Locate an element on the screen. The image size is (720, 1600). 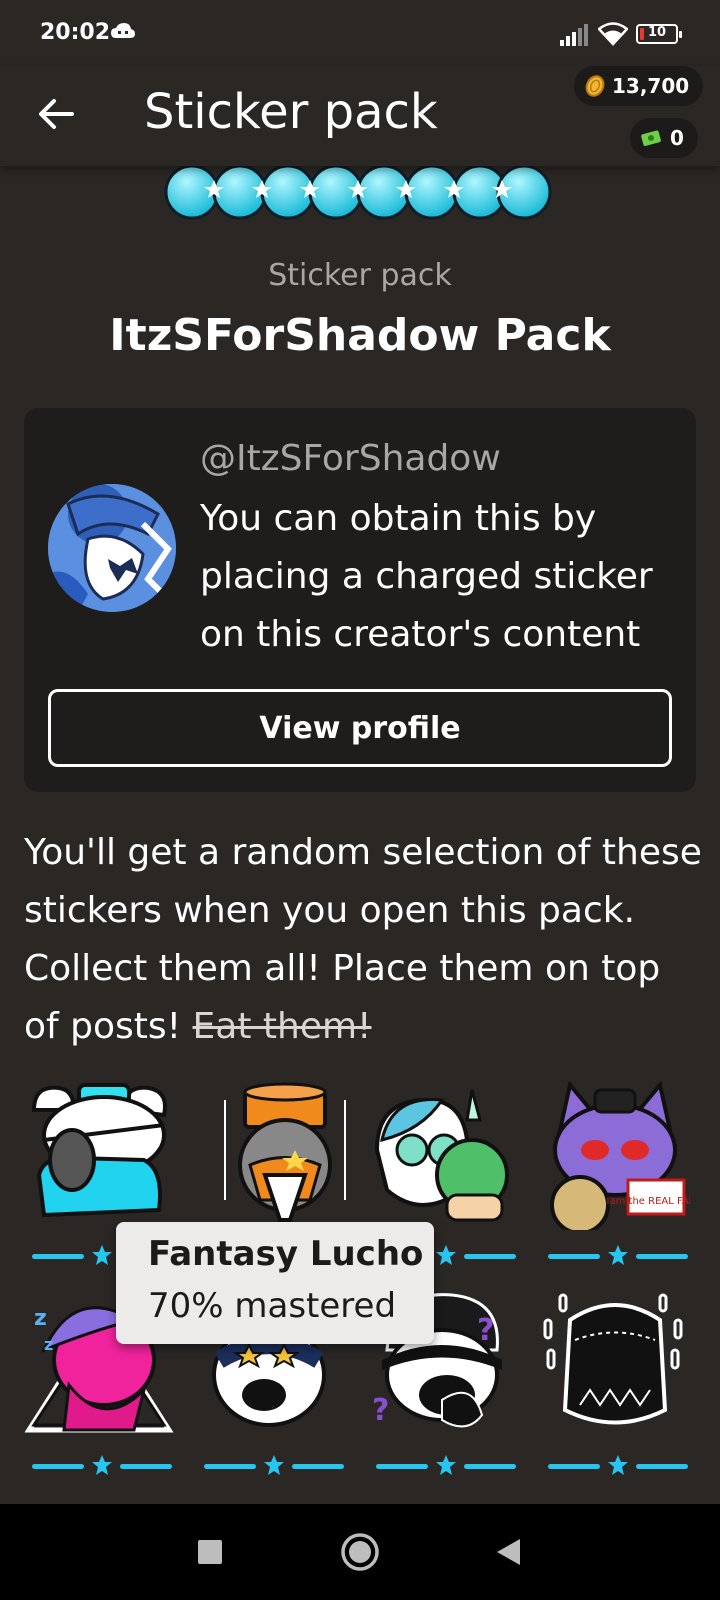
home-icon is located at coordinates (360, 1552).